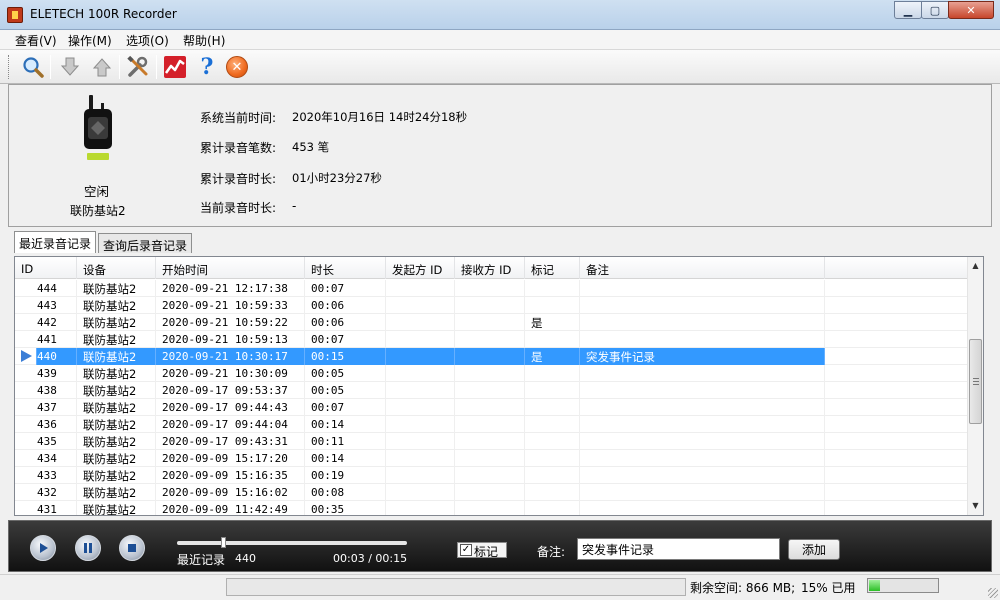  I want to click on table-row: 441 联防基站2 2020-09-21 10:59:13 00:07, so click(492, 339).